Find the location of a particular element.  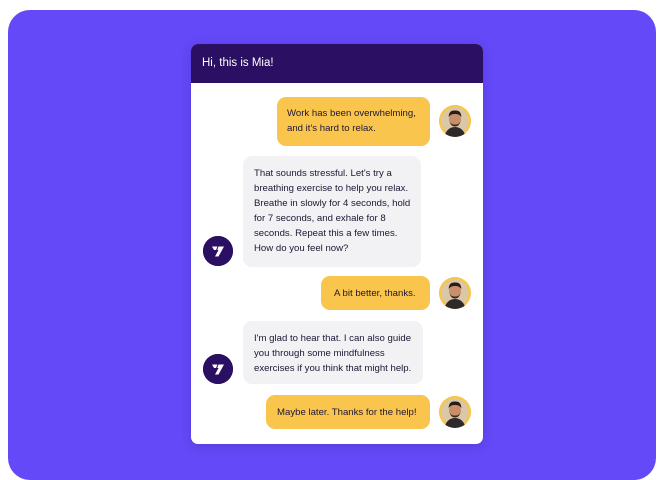

message-line: for 7 seconds, and exhale for 8 is located at coordinates (320, 218).